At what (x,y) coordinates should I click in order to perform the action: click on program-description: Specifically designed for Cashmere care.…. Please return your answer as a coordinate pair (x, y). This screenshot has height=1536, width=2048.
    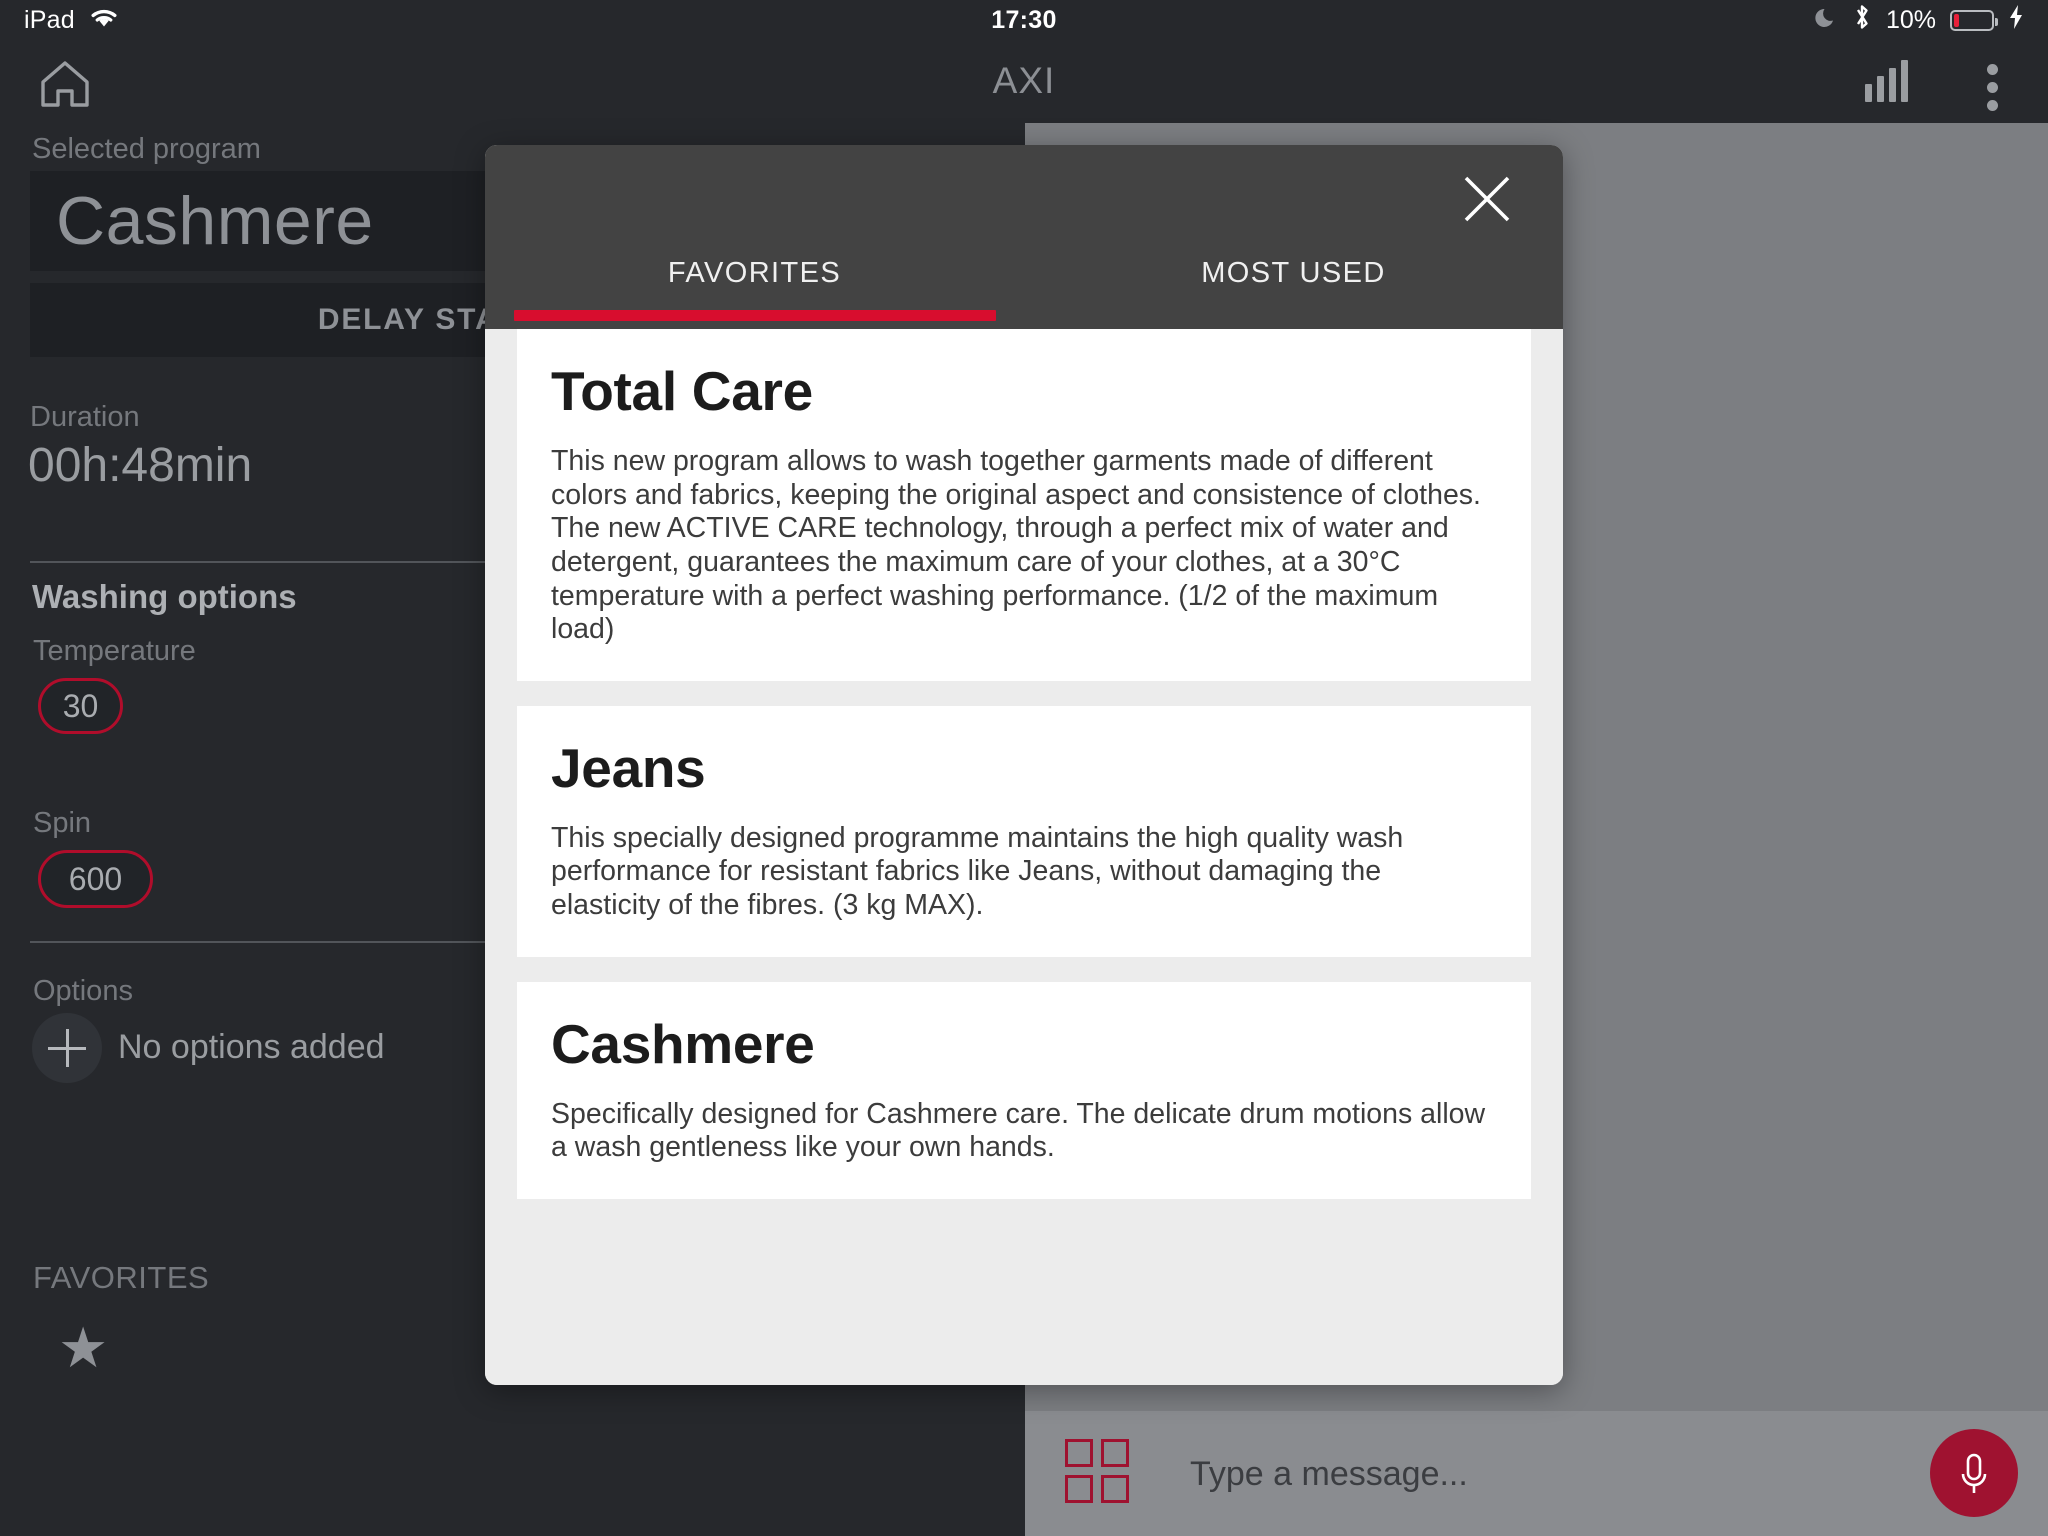
    Looking at the image, I should click on (1018, 1130).